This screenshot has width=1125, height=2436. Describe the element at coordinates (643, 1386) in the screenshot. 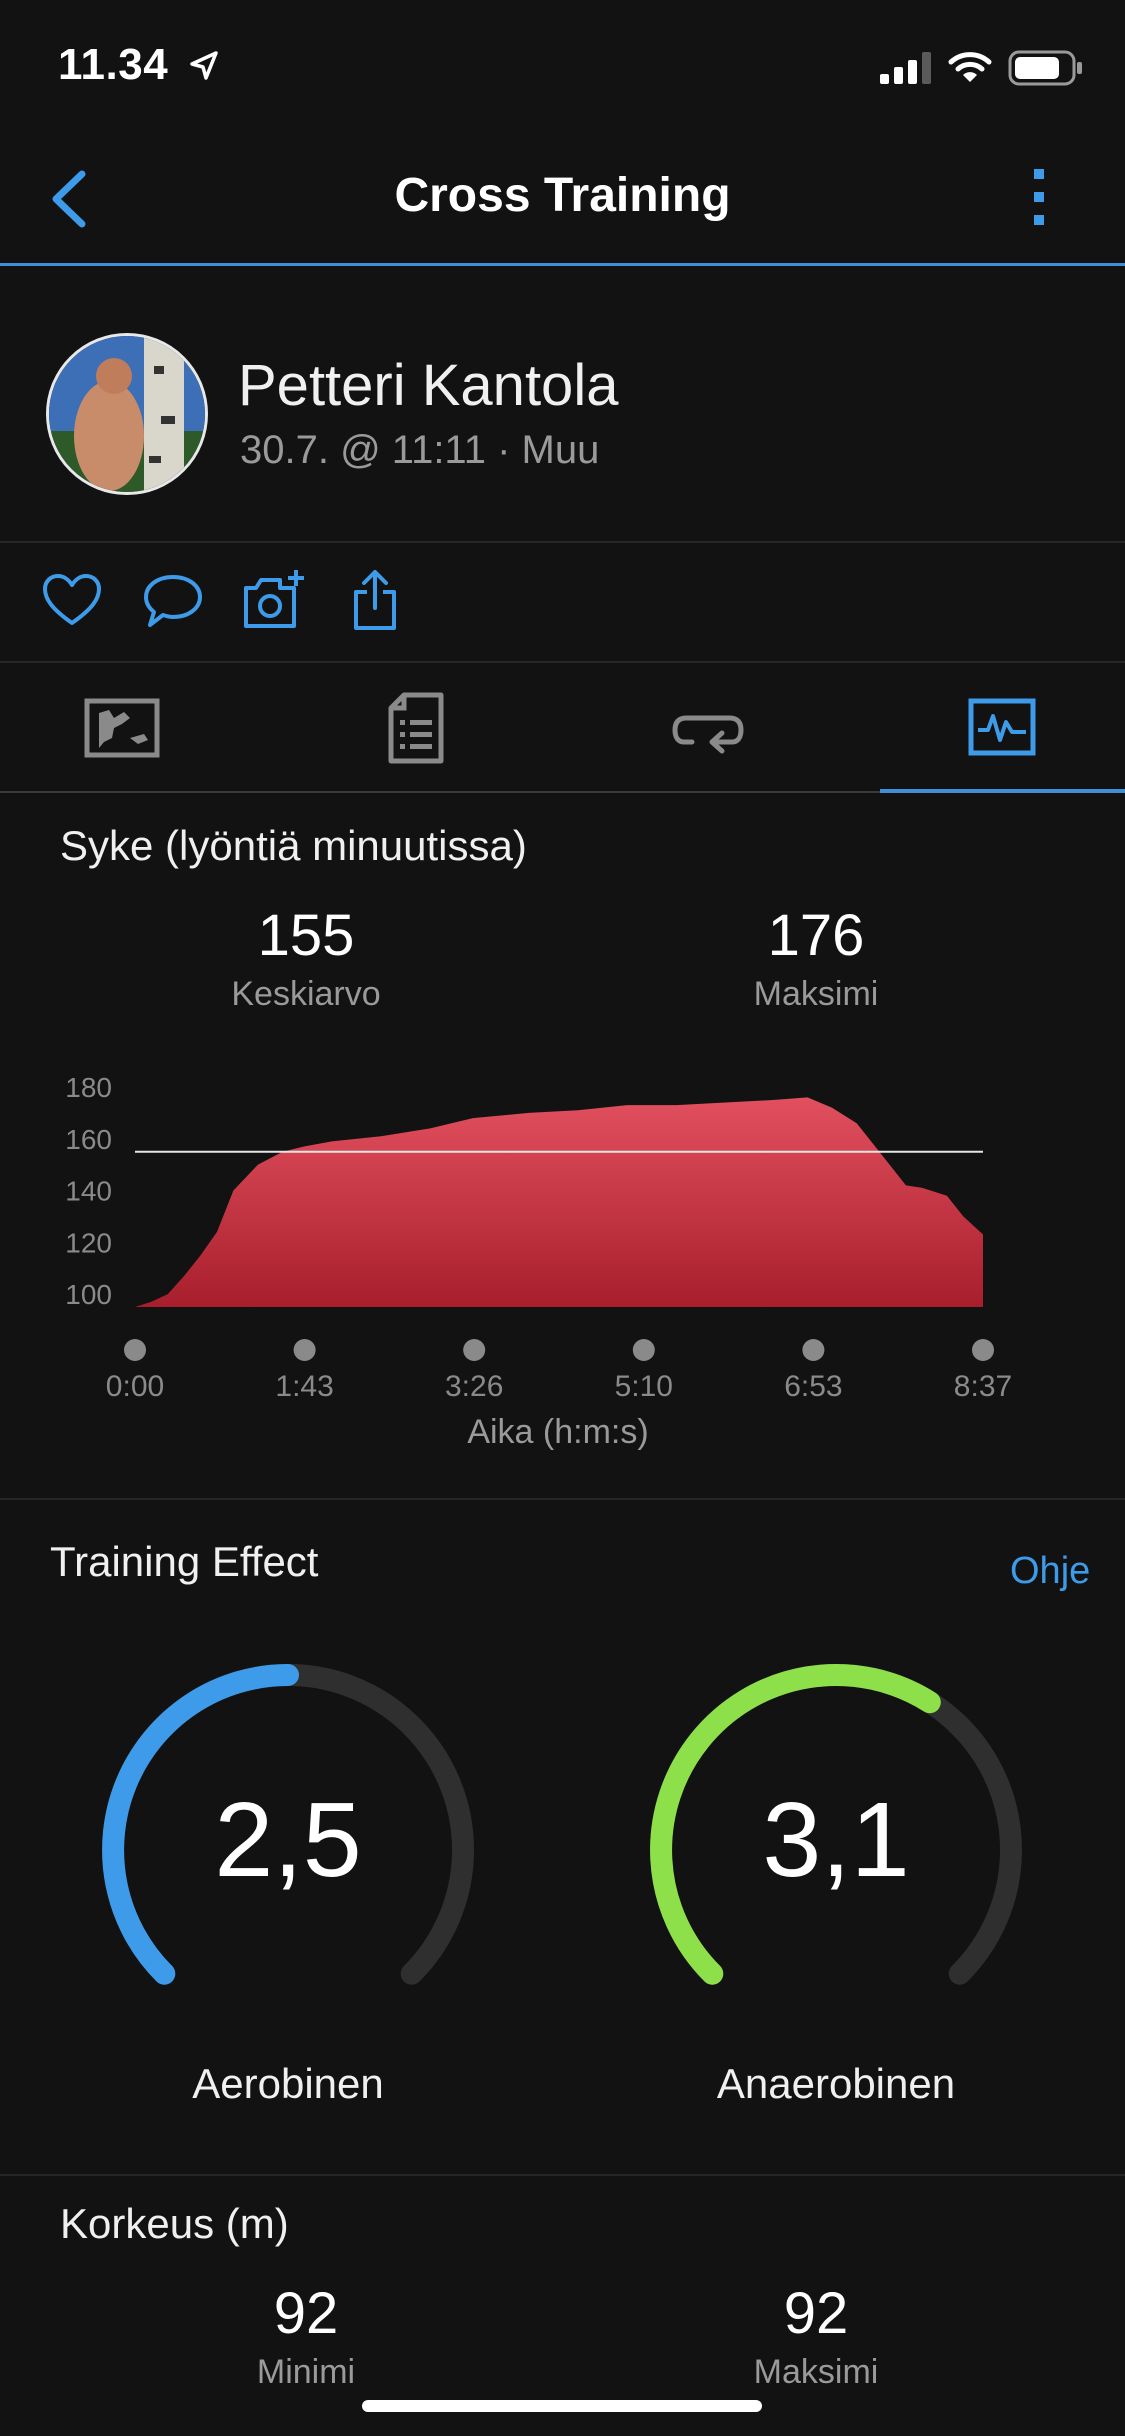

I see `x-tick-label: 5:10` at that location.